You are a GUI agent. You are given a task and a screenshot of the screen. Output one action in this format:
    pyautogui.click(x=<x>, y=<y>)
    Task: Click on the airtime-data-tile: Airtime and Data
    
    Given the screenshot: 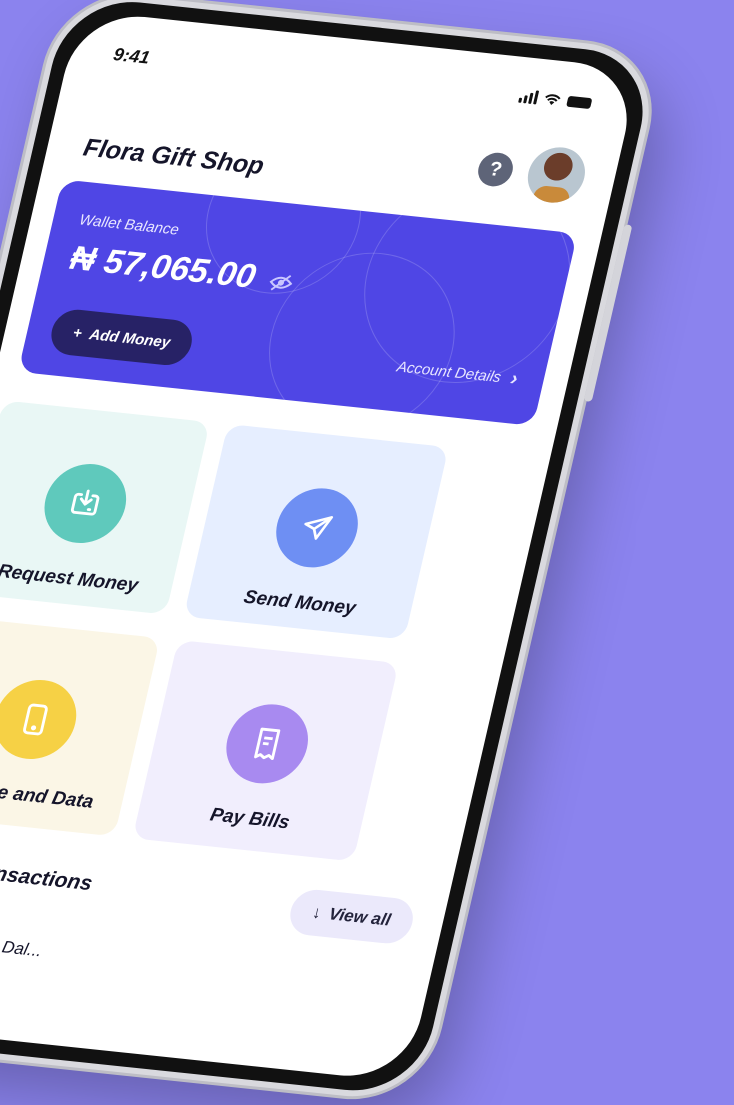 What is the action you would take?
    pyautogui.click(x=80, y=726)
    